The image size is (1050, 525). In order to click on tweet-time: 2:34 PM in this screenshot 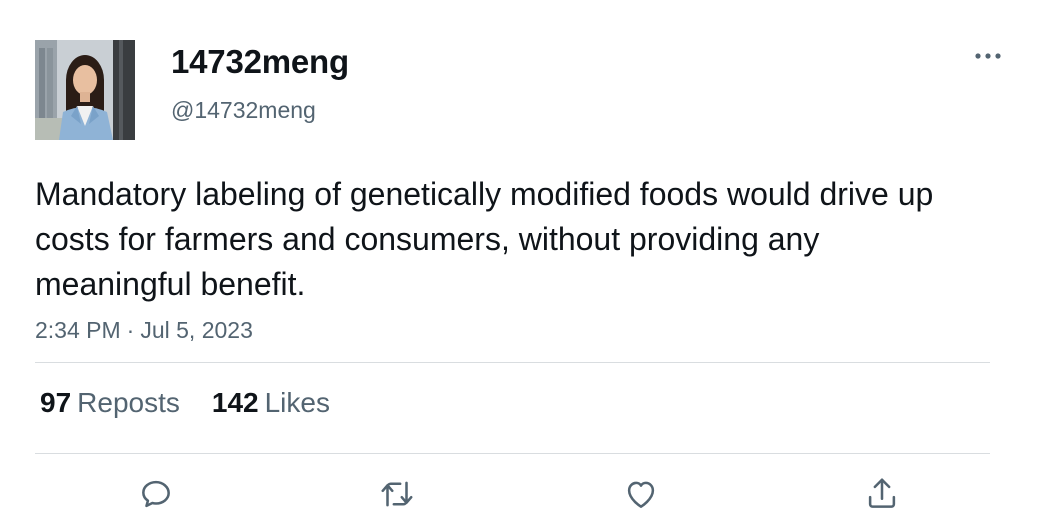, I will do `click(78, 330)`.